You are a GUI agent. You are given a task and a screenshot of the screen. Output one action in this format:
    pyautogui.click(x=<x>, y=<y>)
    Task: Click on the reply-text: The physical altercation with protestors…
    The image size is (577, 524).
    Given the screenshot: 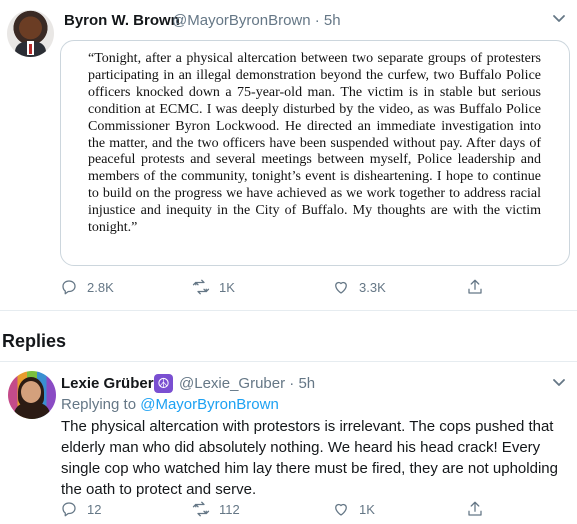 What is the action you would take?
    pyautogui.click(x=309, y=458)
    